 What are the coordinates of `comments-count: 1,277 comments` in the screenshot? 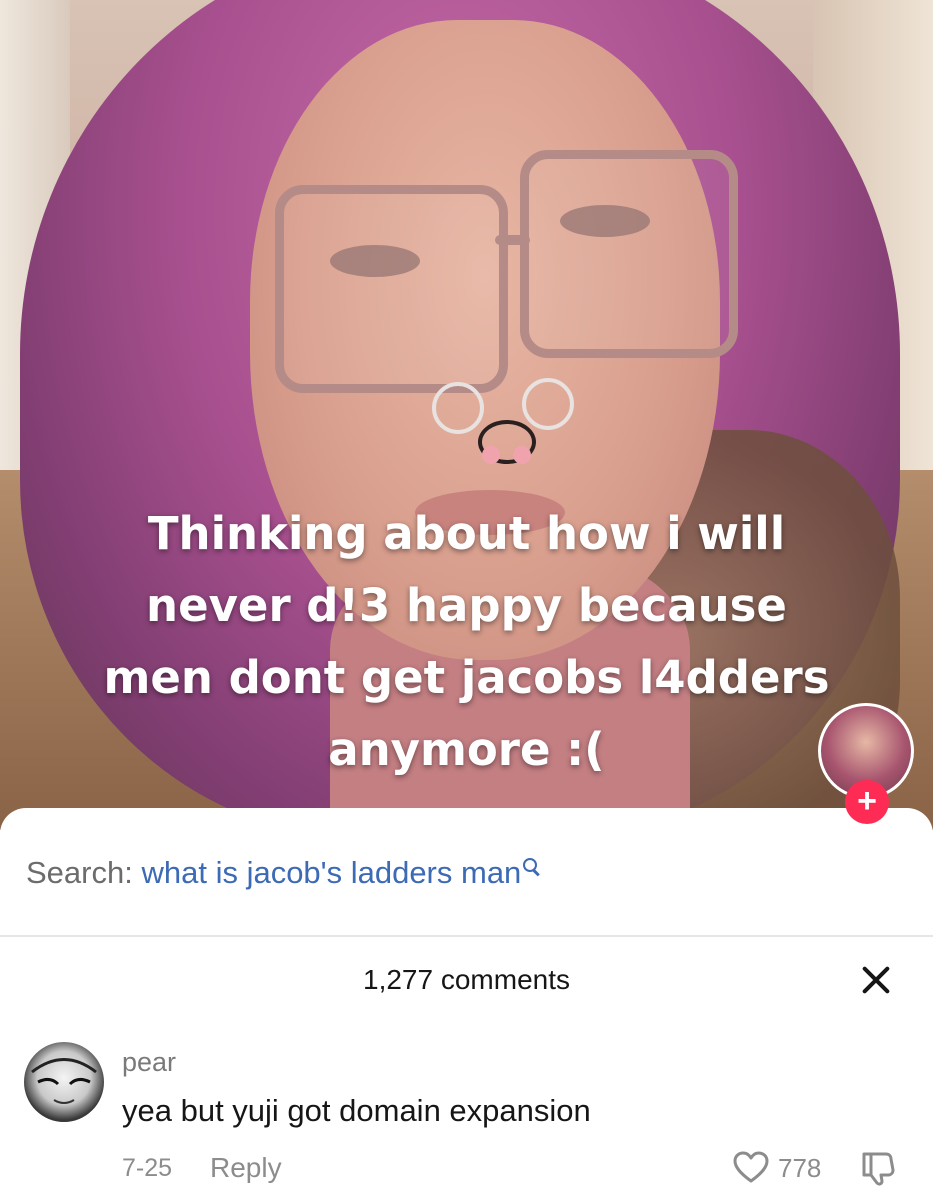 It's located at (466, 979).